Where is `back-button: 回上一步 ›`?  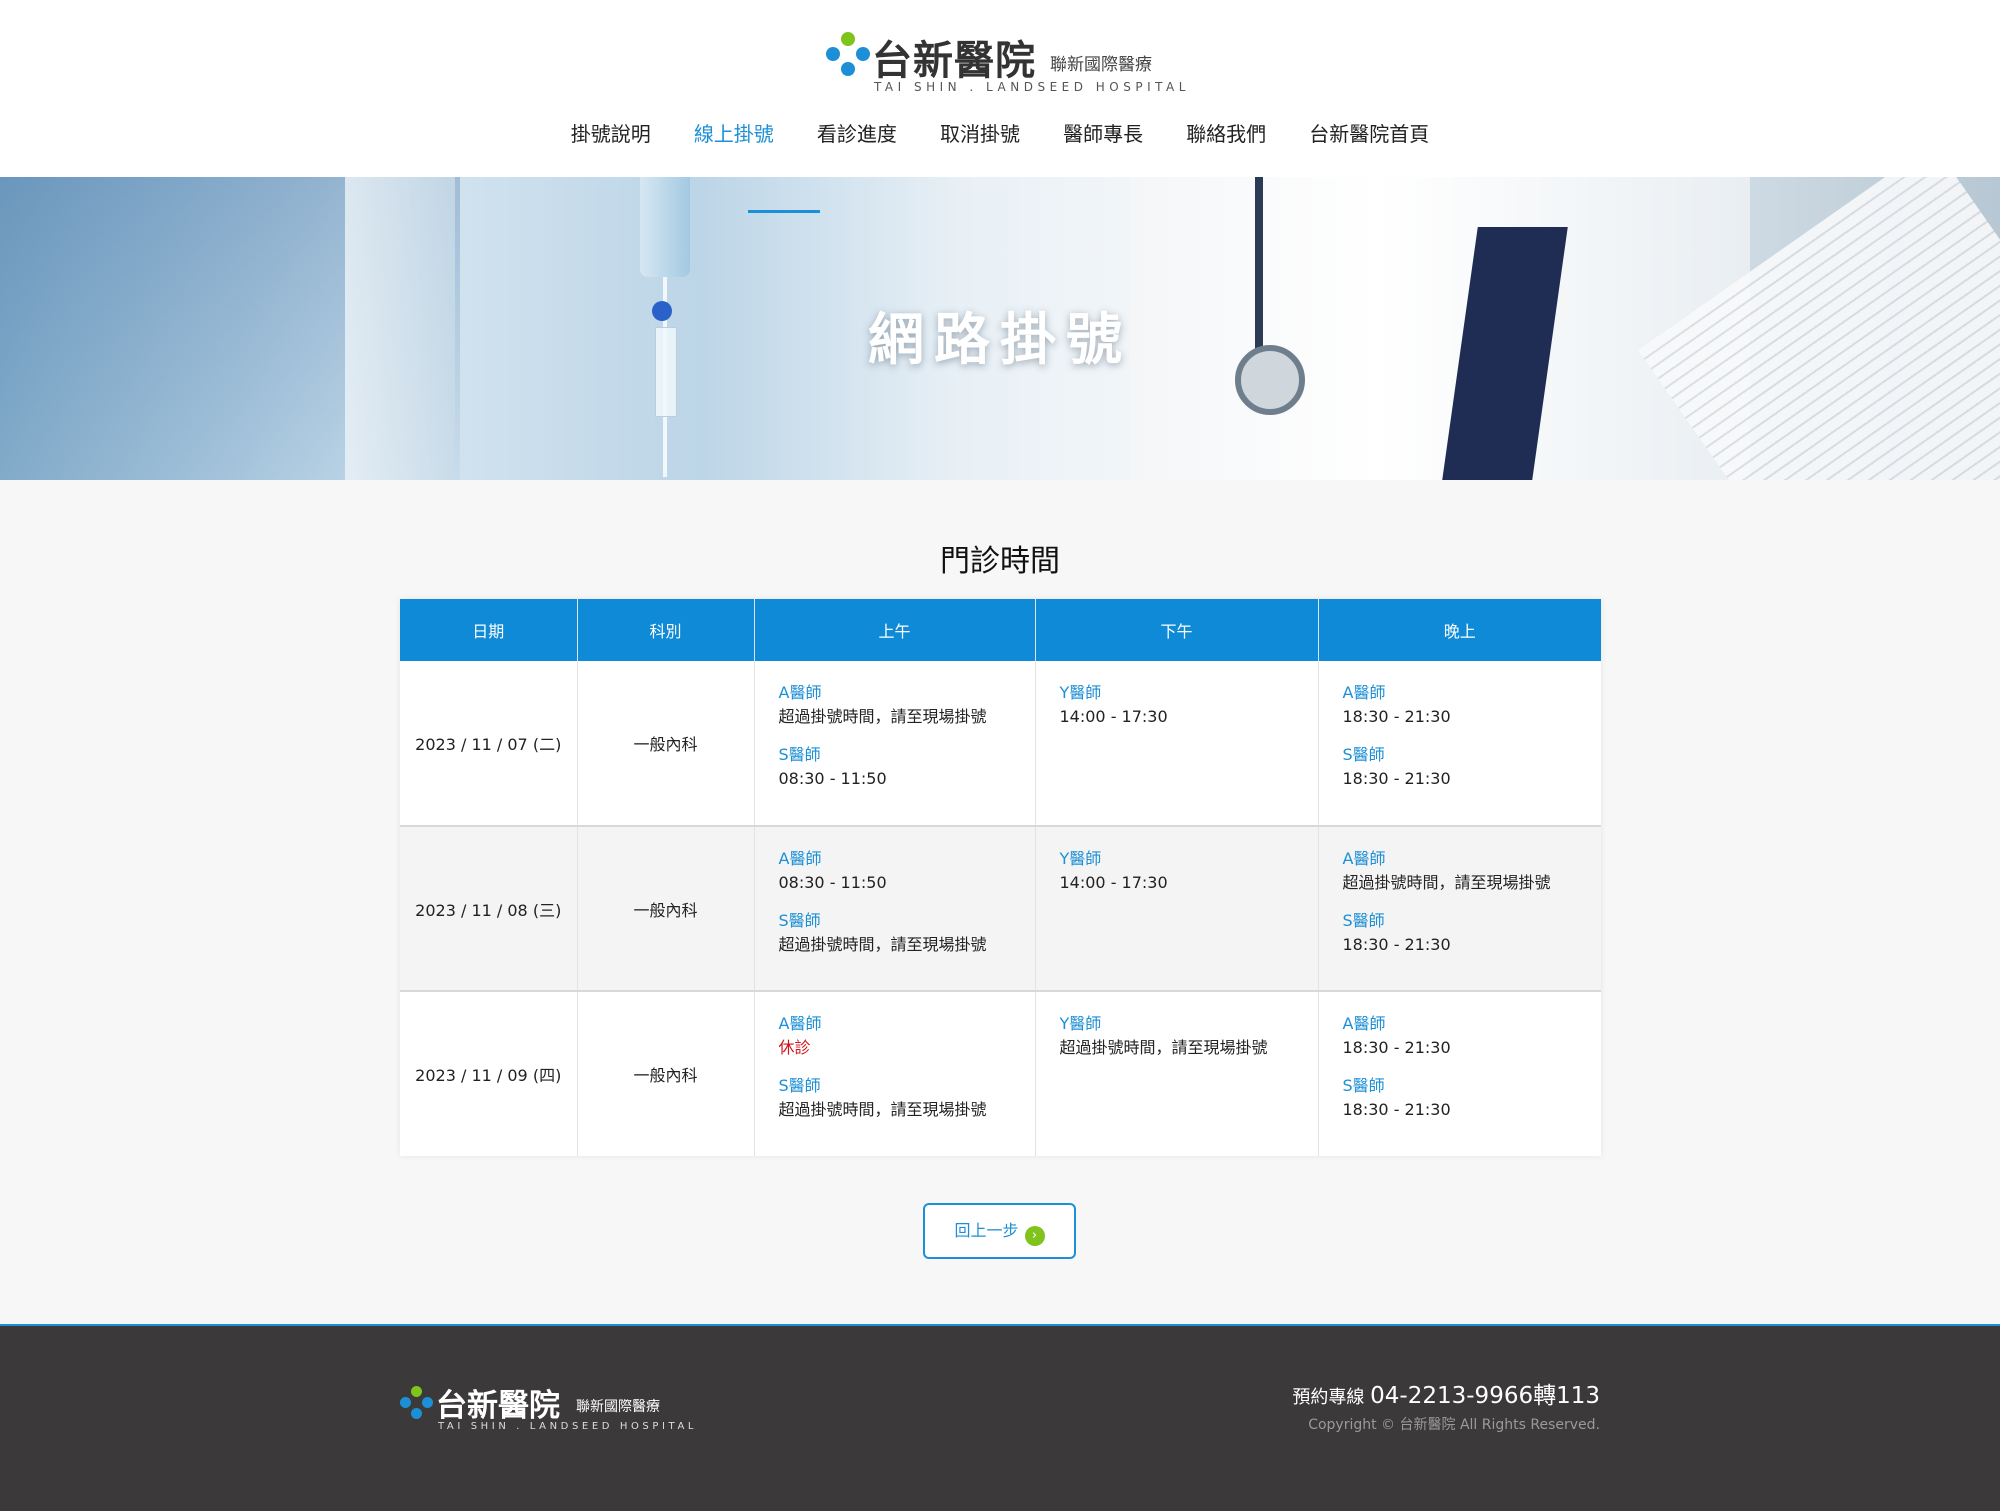 back-button: 回上一步 › is located at coordinates (999, 1231).